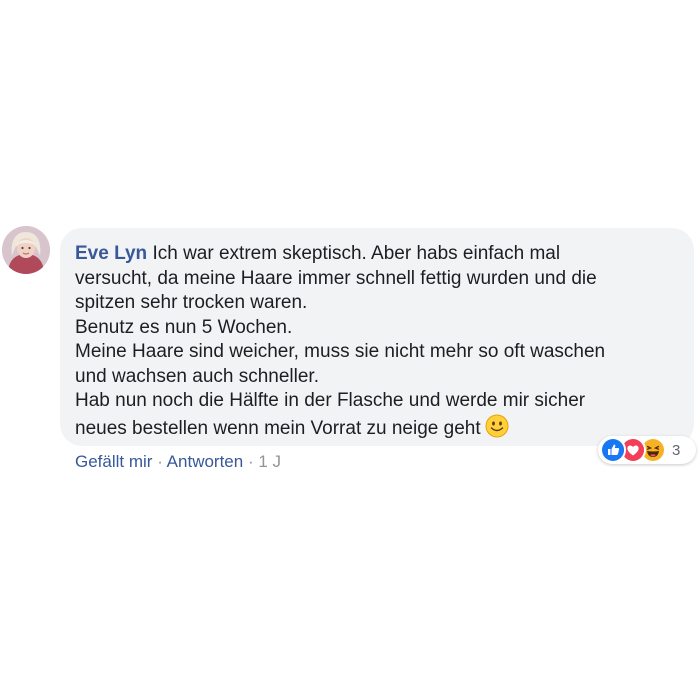 Image resolution: width=700 pixels, height=700 pixels. I want to click on comment-line: Benutz es nun 5 Wochen., so click(184, 327).